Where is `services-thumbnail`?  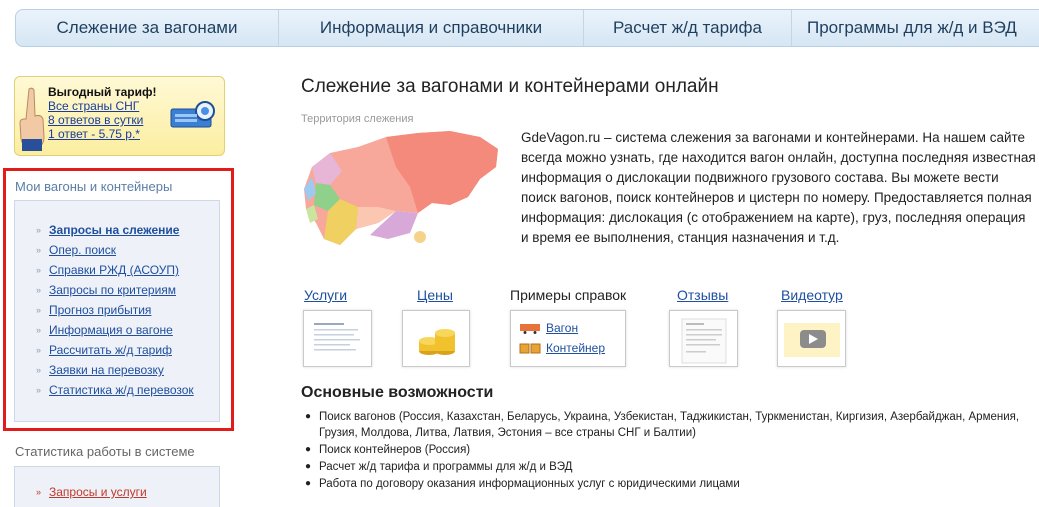
services-thumbnail is located at coordinates (337, 338).